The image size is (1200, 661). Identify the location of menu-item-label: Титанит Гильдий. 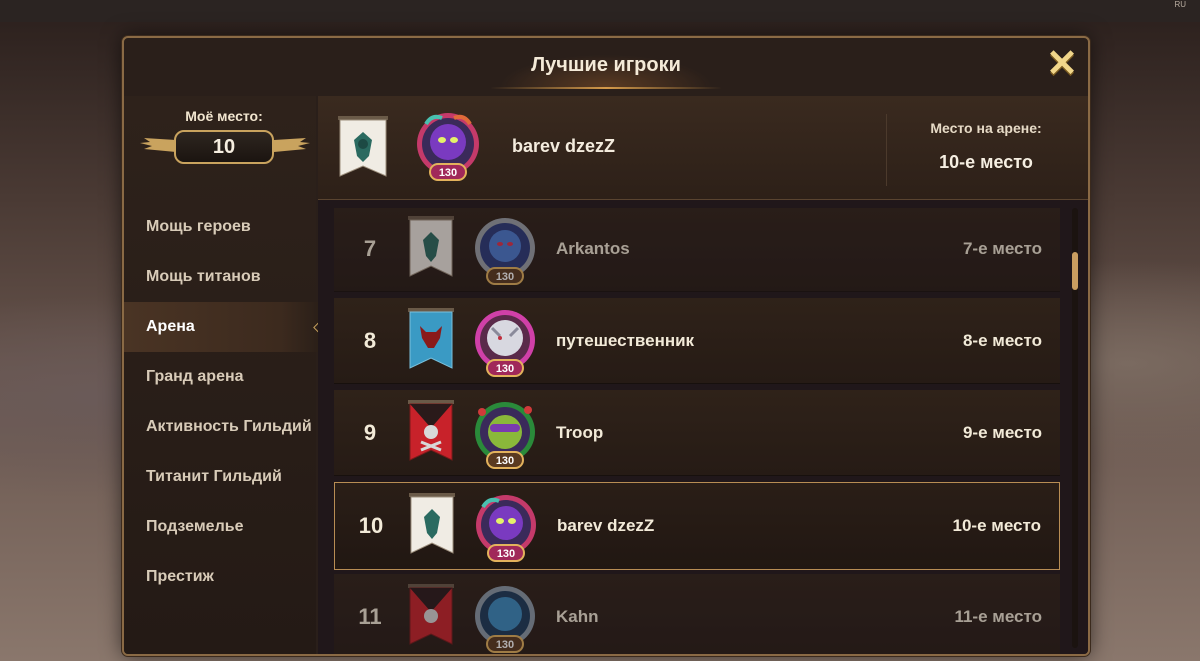
(214, 476).